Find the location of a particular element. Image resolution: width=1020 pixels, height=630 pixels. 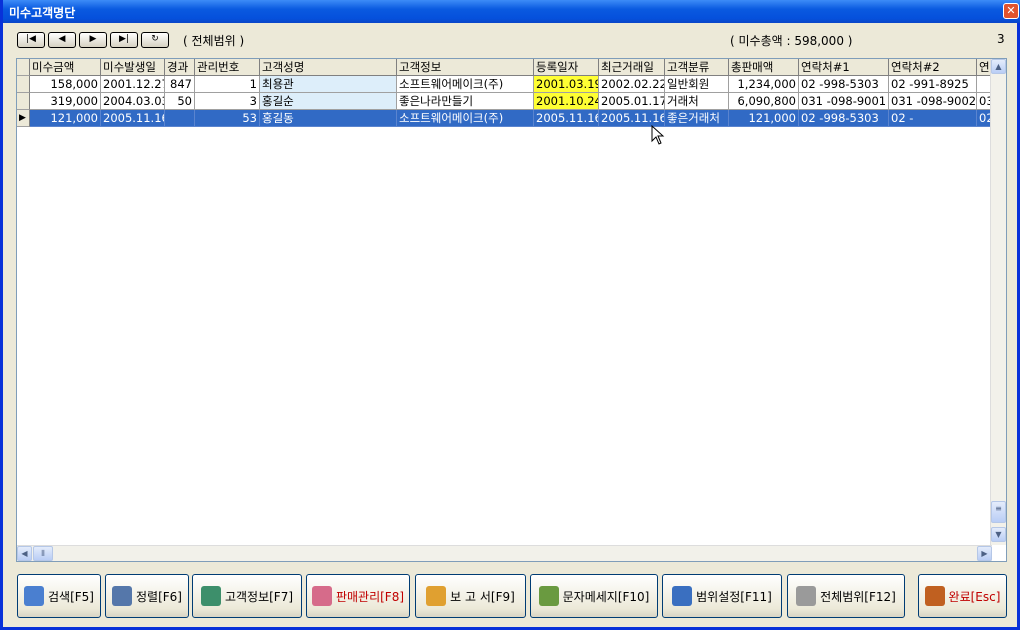

button-range: 범위설정[F11] is located at coordinates (722, 596).